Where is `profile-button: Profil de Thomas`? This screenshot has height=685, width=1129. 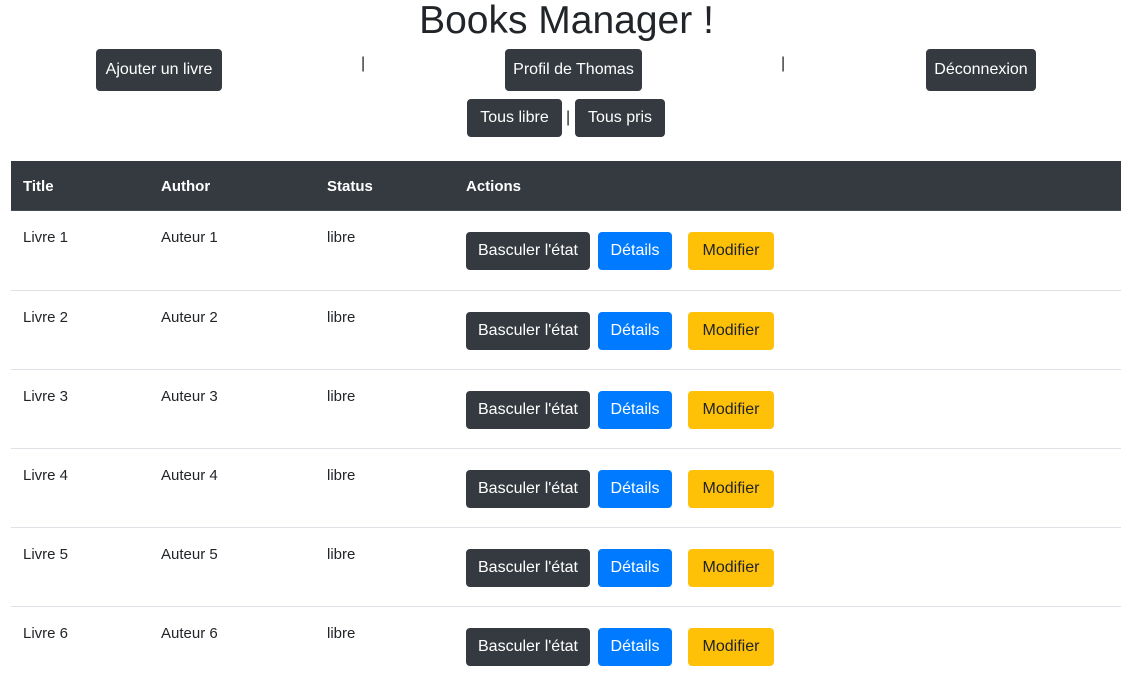
profile-button: Profil de Thomas is located at coordinates (573, 70).